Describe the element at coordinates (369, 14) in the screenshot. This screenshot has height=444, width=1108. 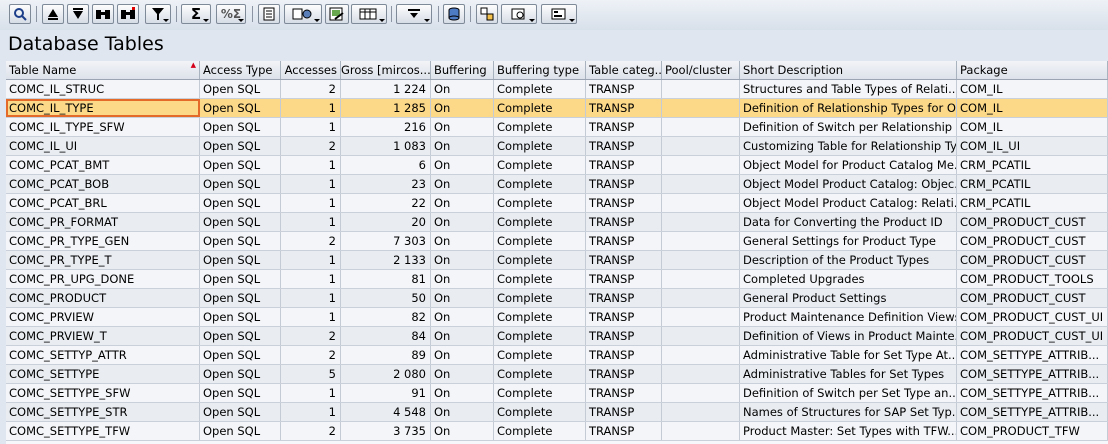
I see `local-file-button` at that location.